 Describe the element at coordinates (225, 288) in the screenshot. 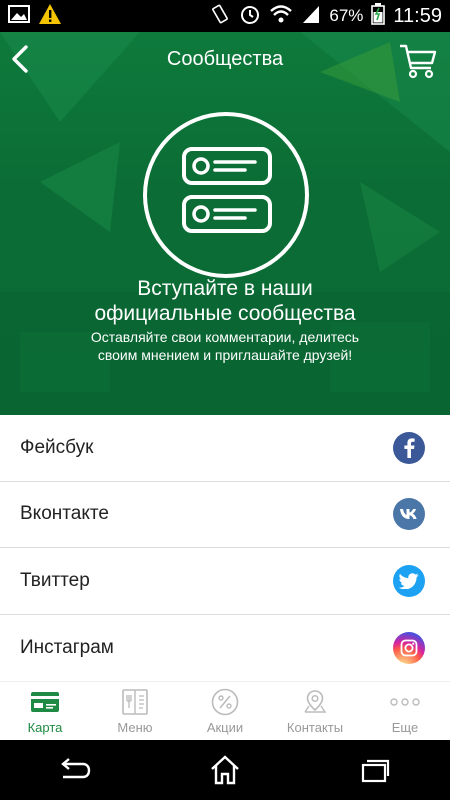

I see `hero-heading-line1: Вступайте в наши` at that location.